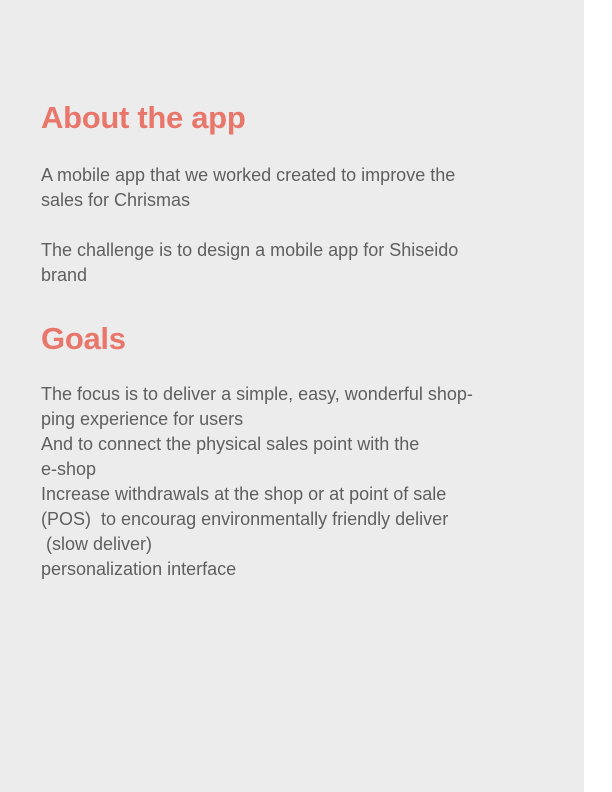 Image resolution: width=612 pixels, height=792 pixels. I want to click on goal-line: e-shop, so click(69, 469).